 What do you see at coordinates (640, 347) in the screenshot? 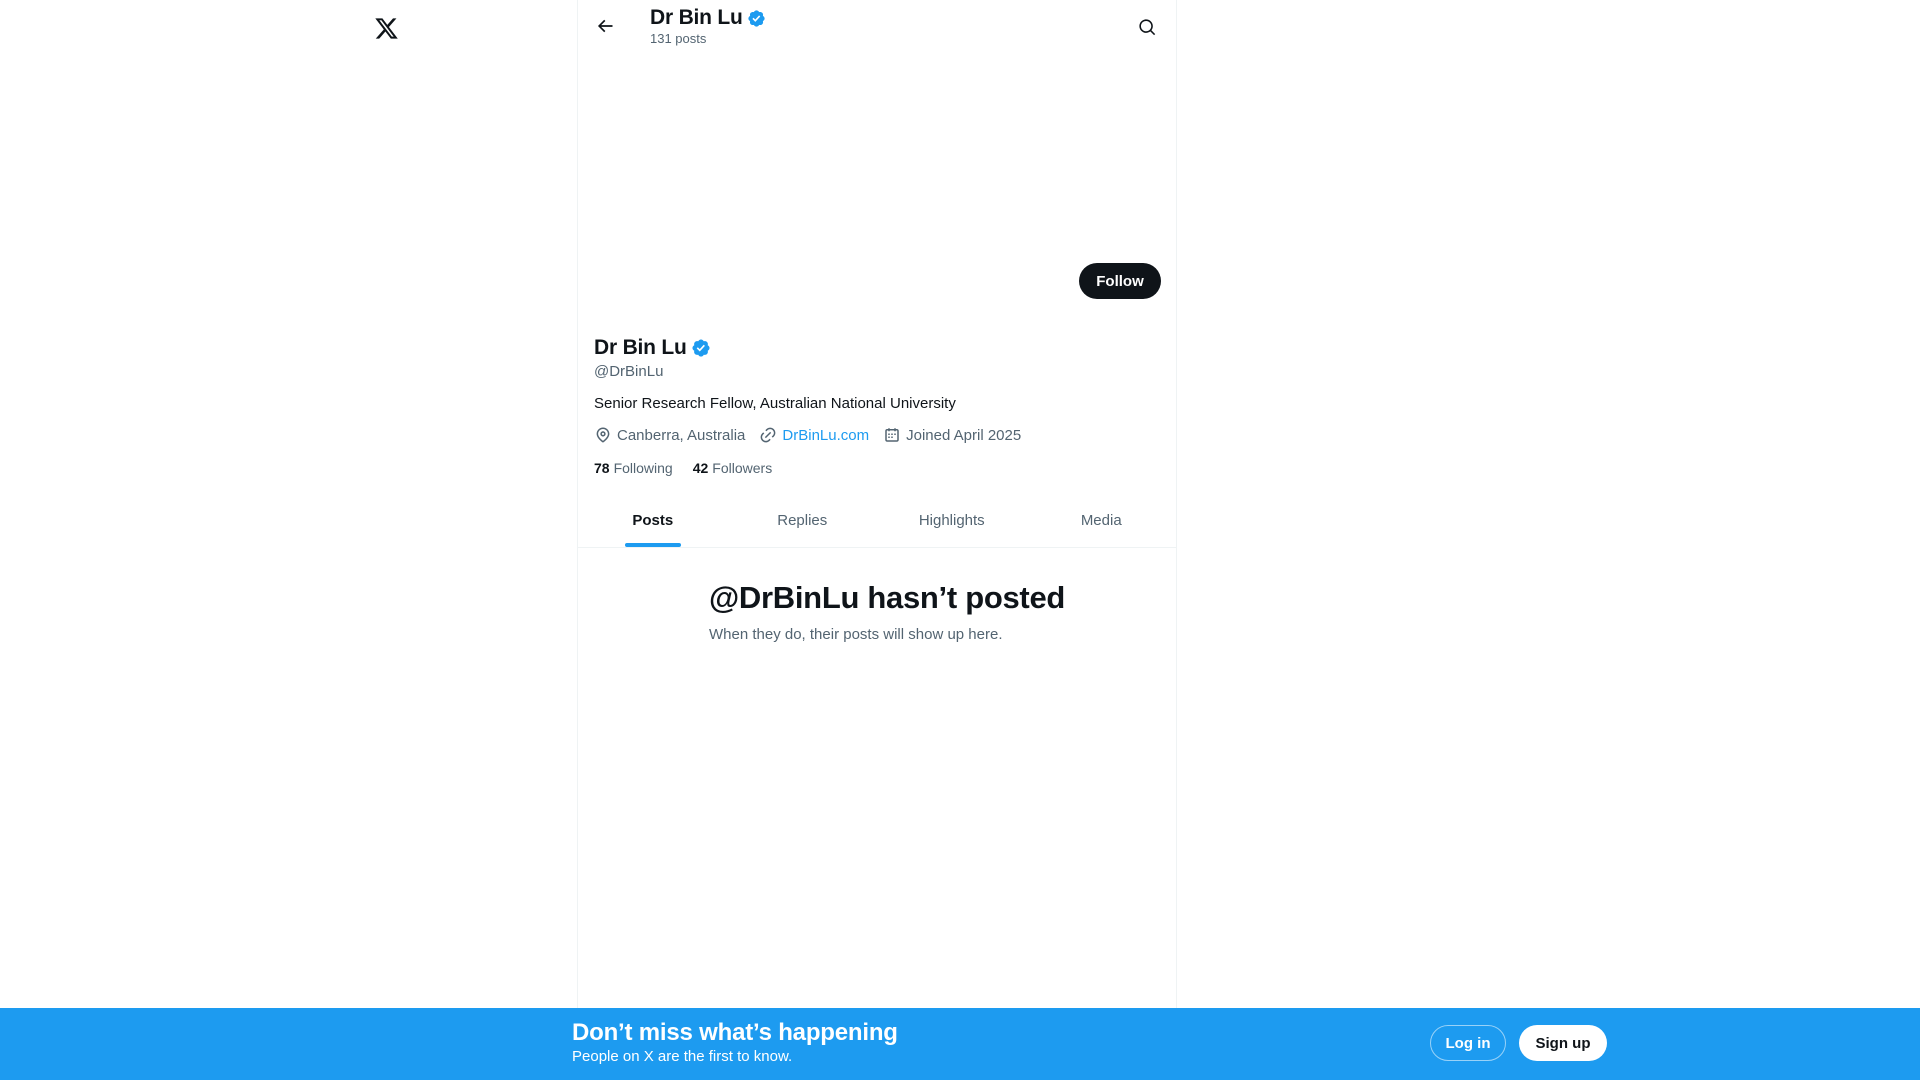
I see `profile-name-text: Dr Bin Lu` at bounding box center [640, 347].